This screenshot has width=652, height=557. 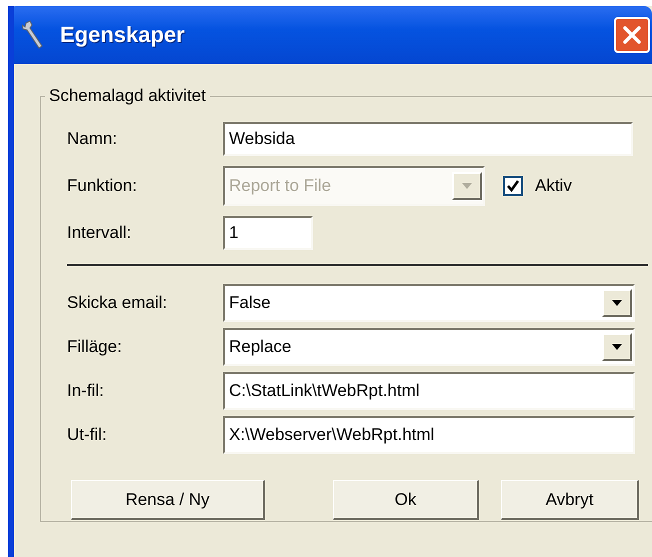 I want to click on group-title: Schemalagd aktivitet, so click(x=127, y=96).